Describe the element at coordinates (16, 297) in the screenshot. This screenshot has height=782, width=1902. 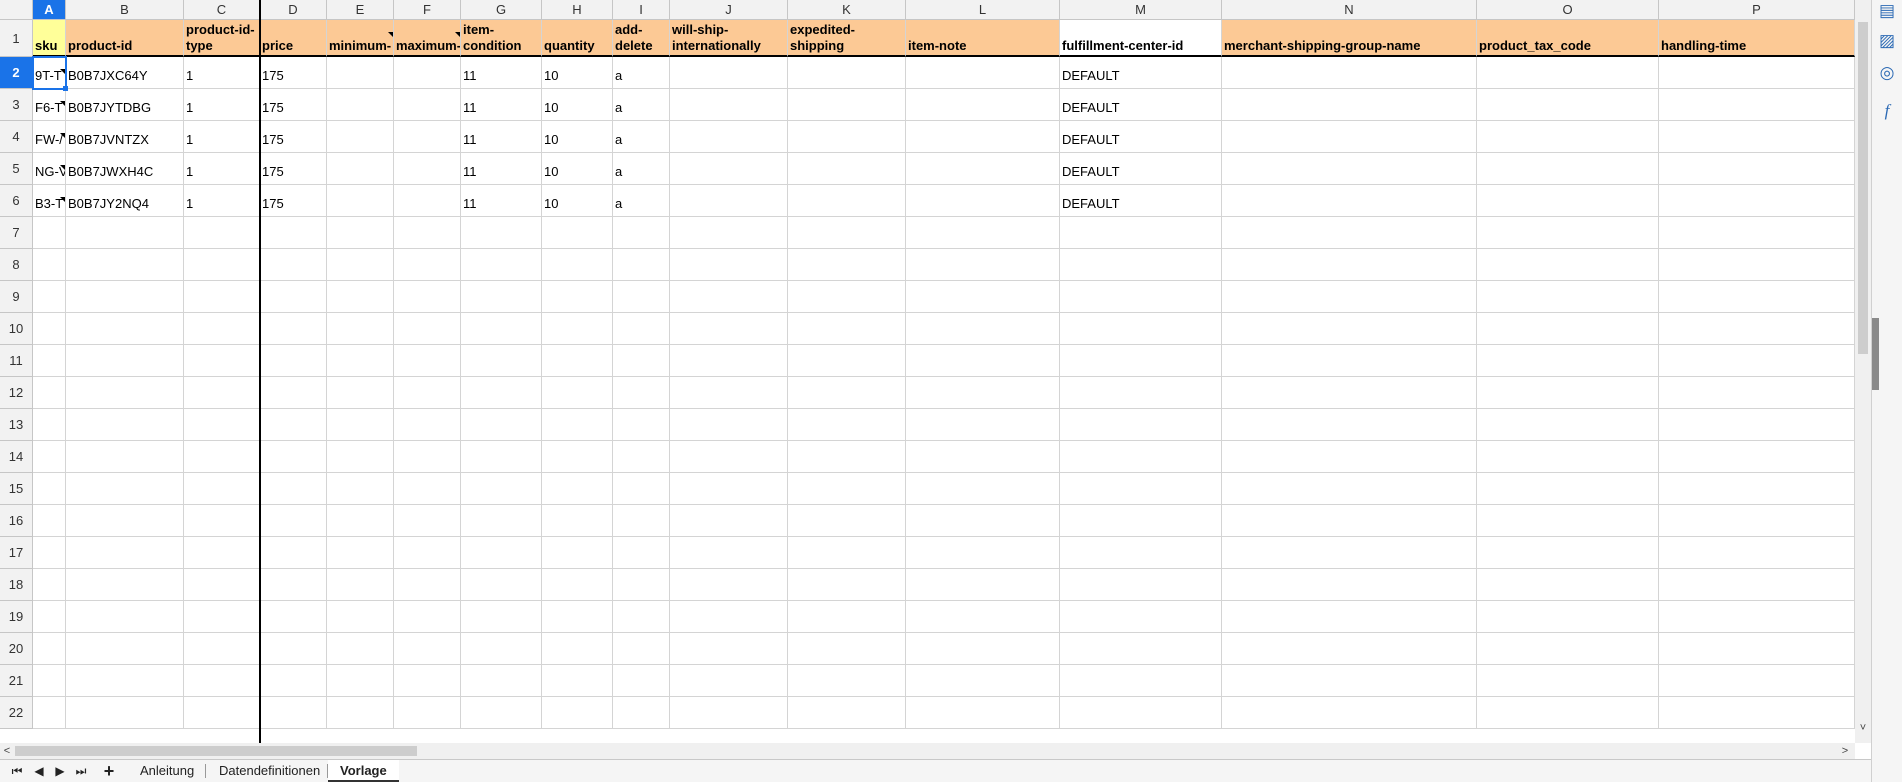
I see `row-header-9: 9` at that location.